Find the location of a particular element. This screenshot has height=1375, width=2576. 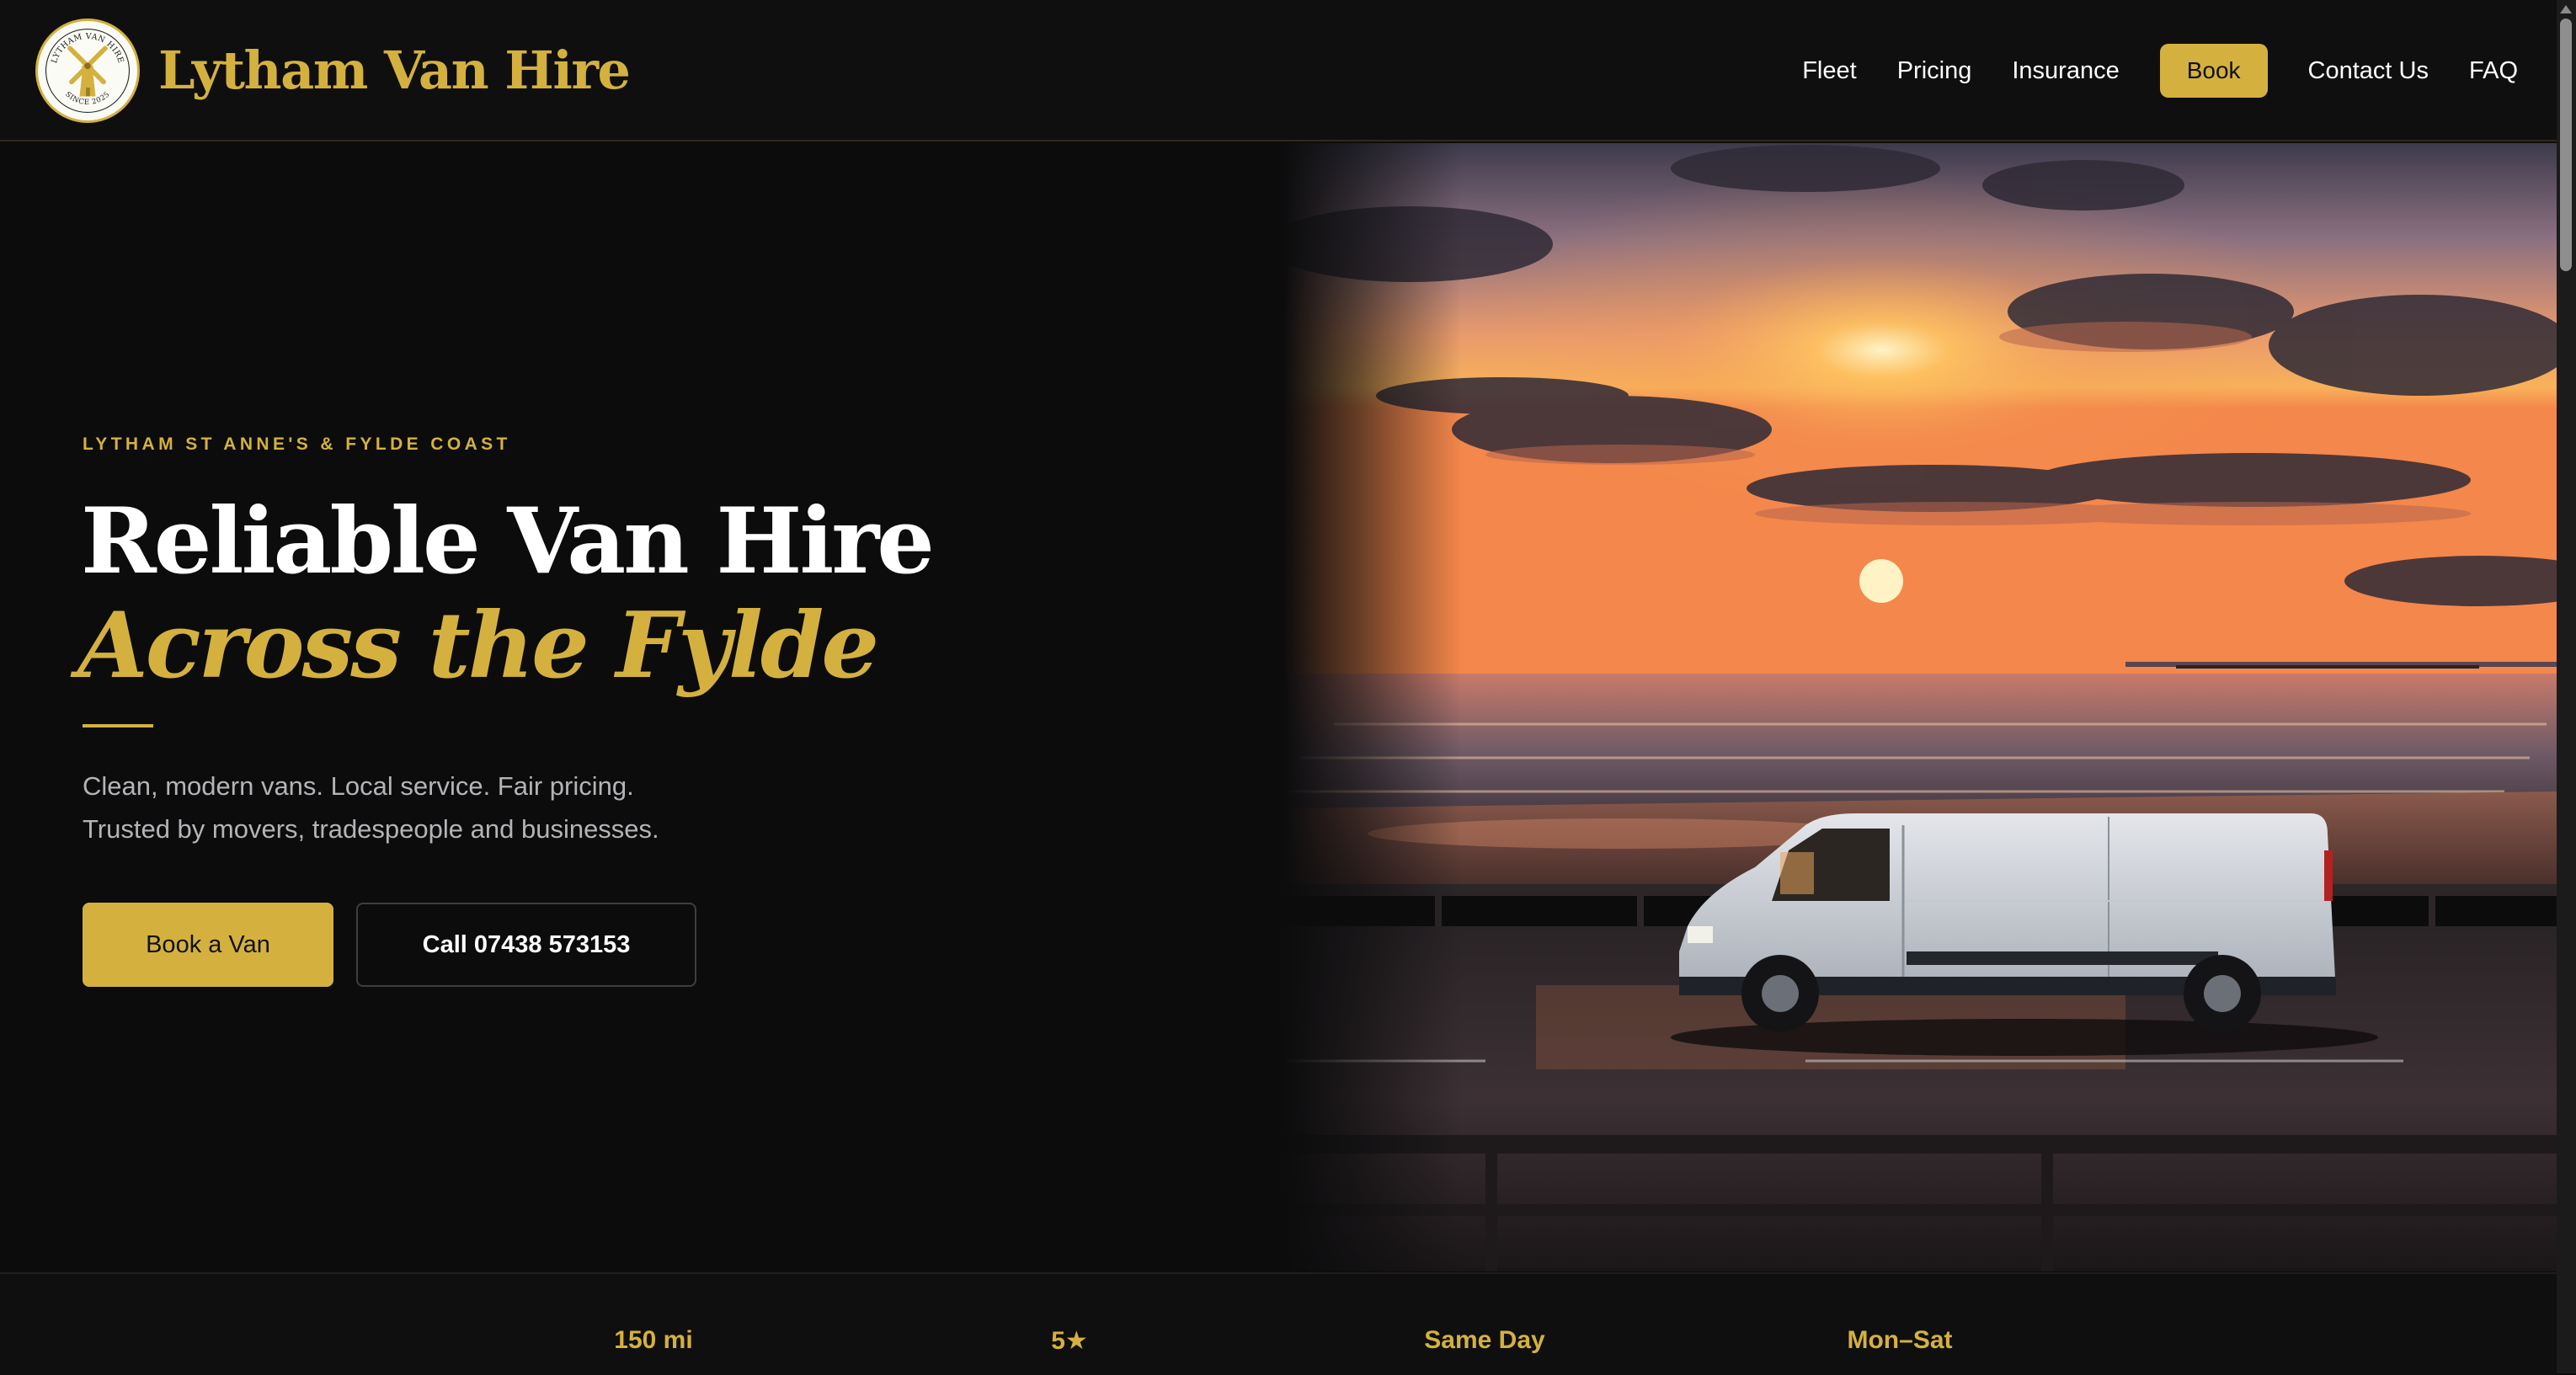

hero-headline: Reliable Van Hire is located at coordinates (508, 541).